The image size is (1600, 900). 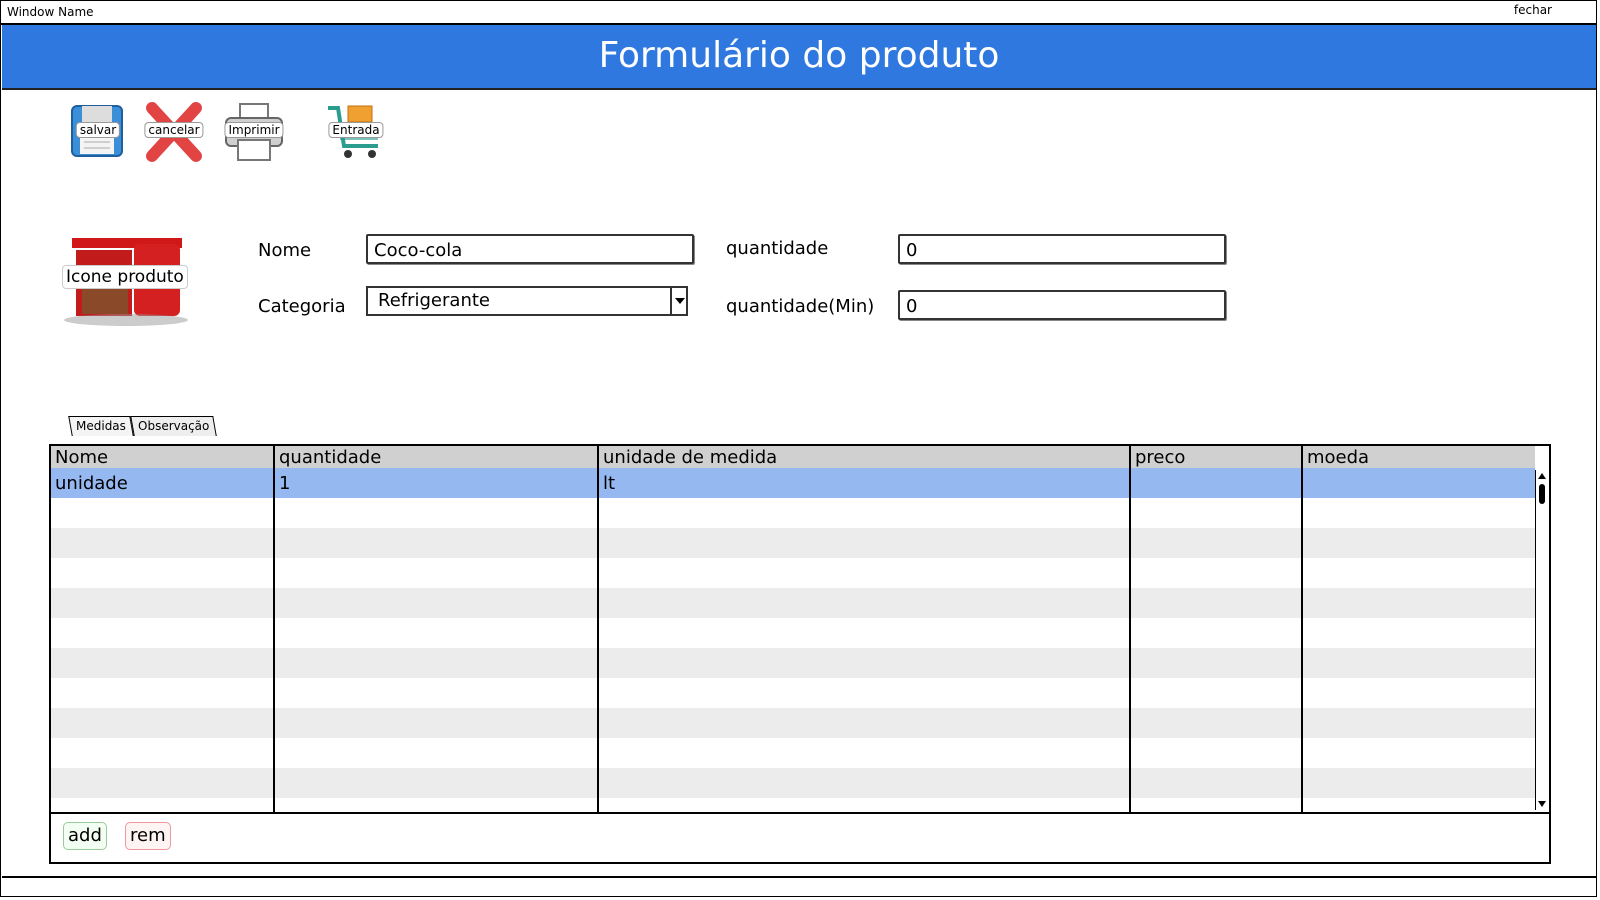 I want to click on chevron-down-icon, so click(x=678, y=301).